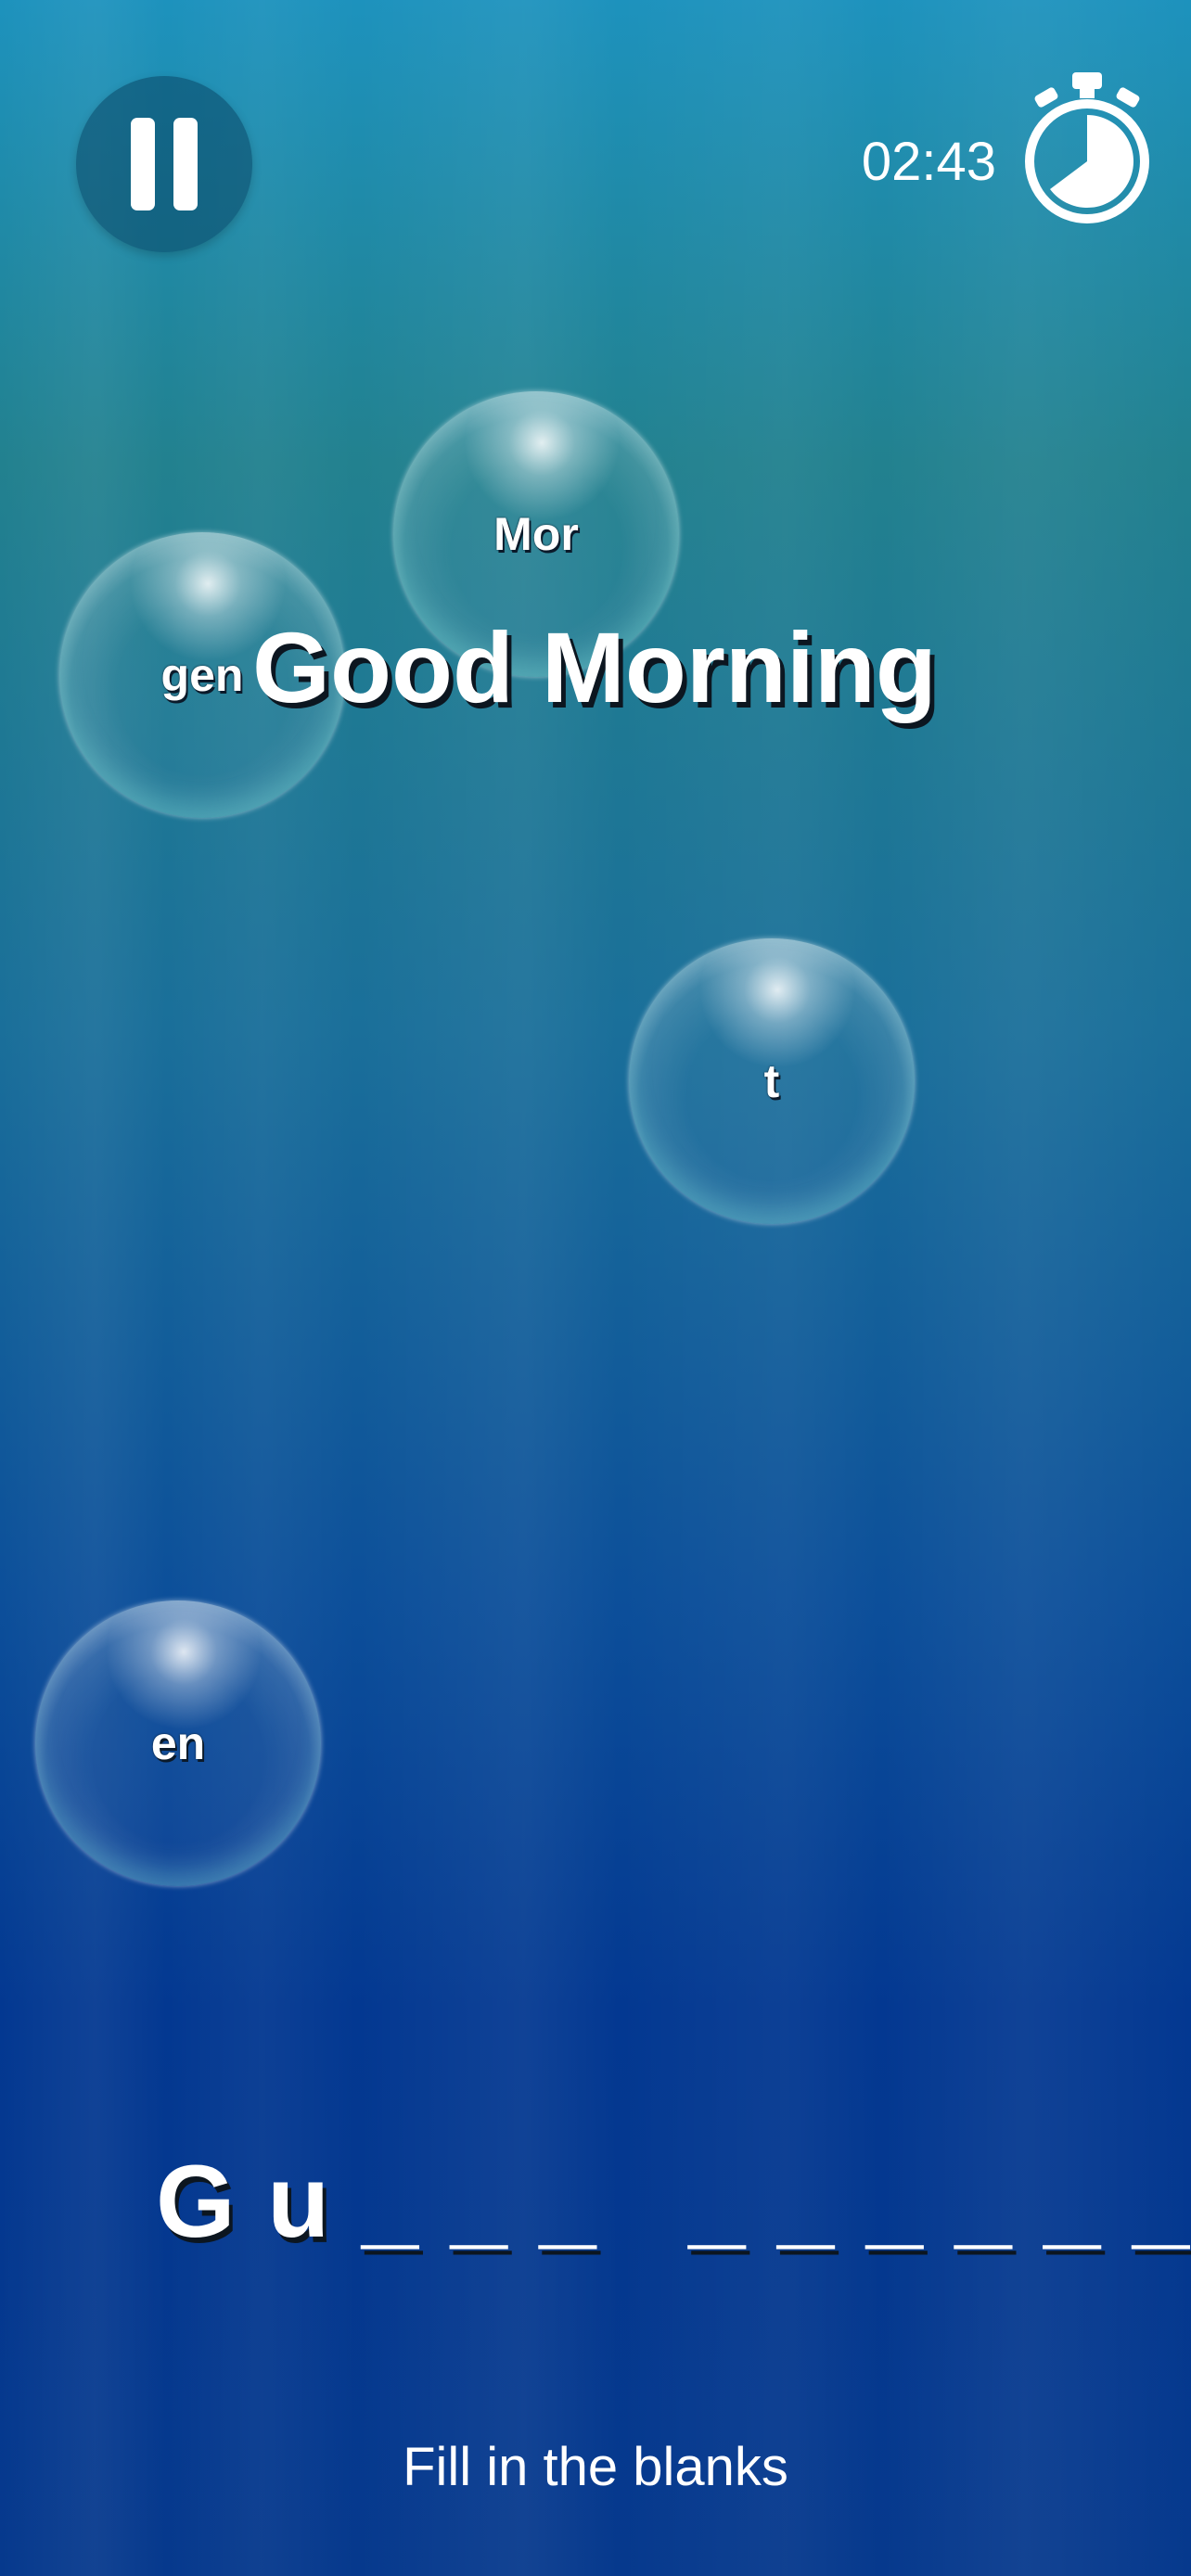 This screenshot has width=1191, height=2576. I want to click on bubble-label: t, so click(771, 1081).